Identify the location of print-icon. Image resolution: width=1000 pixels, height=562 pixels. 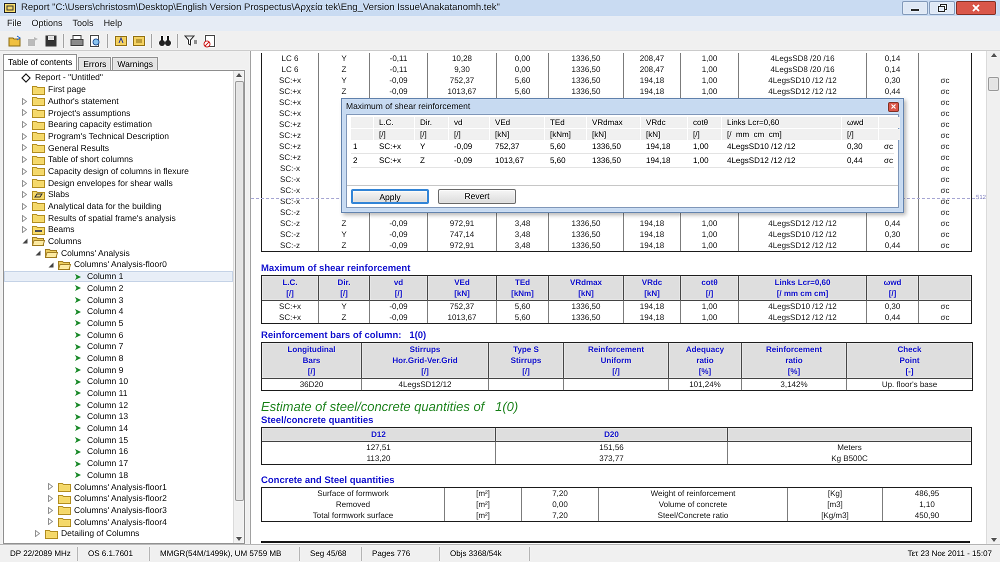
(76, 40).